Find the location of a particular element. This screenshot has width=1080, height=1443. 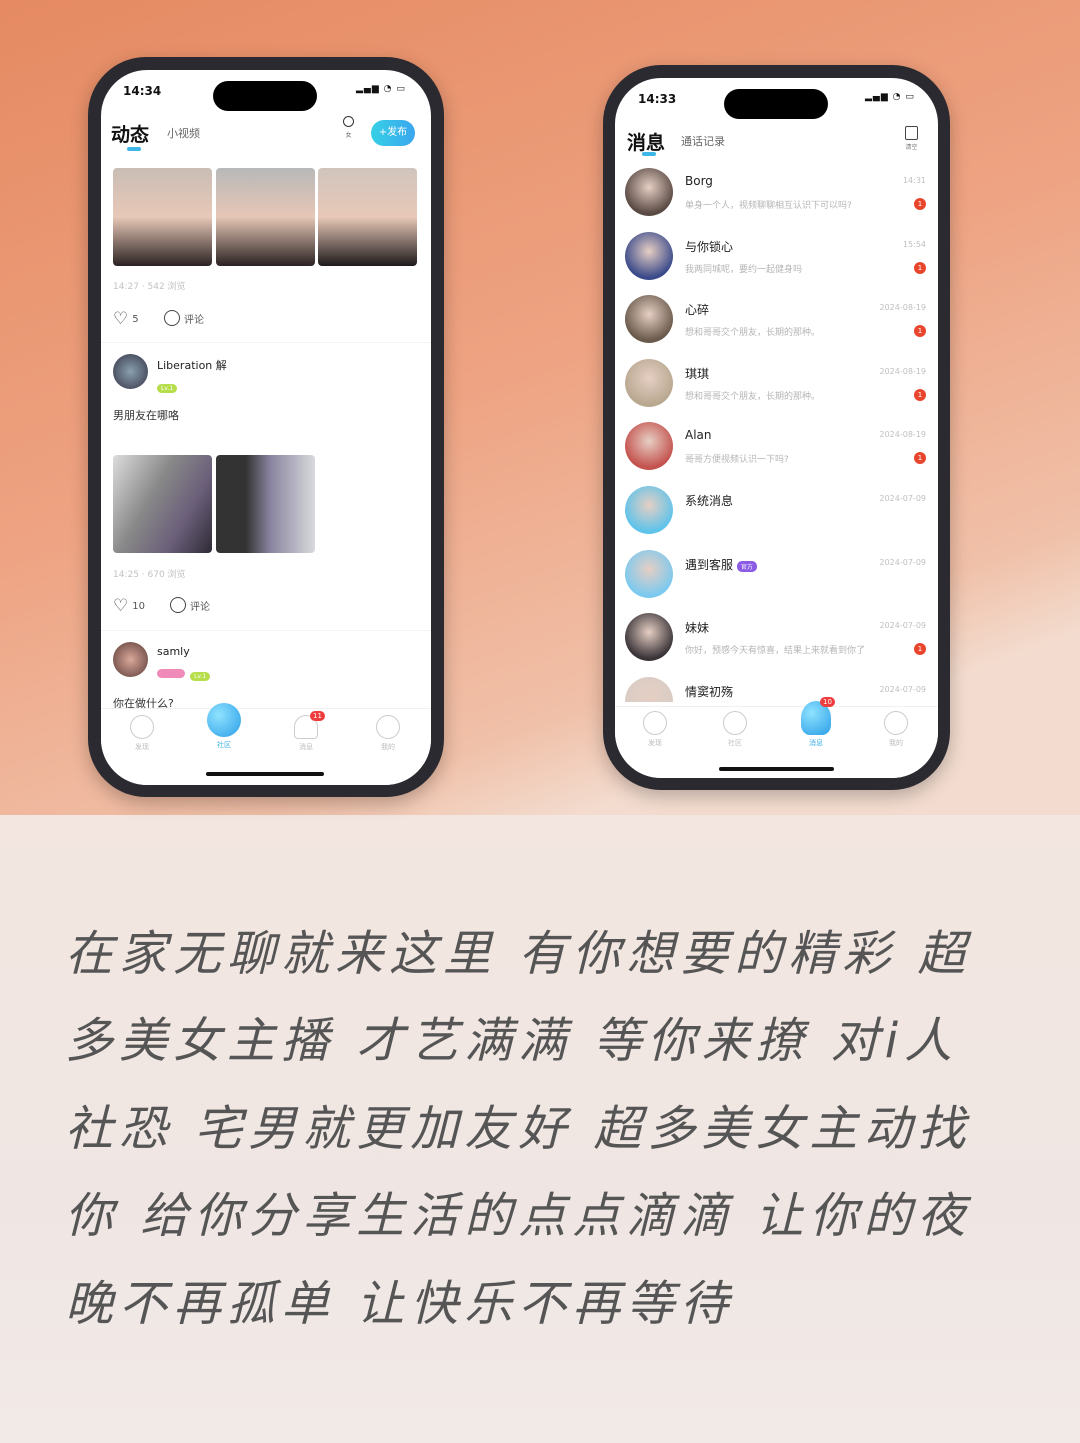

divider is located at coordinates (266, 630).